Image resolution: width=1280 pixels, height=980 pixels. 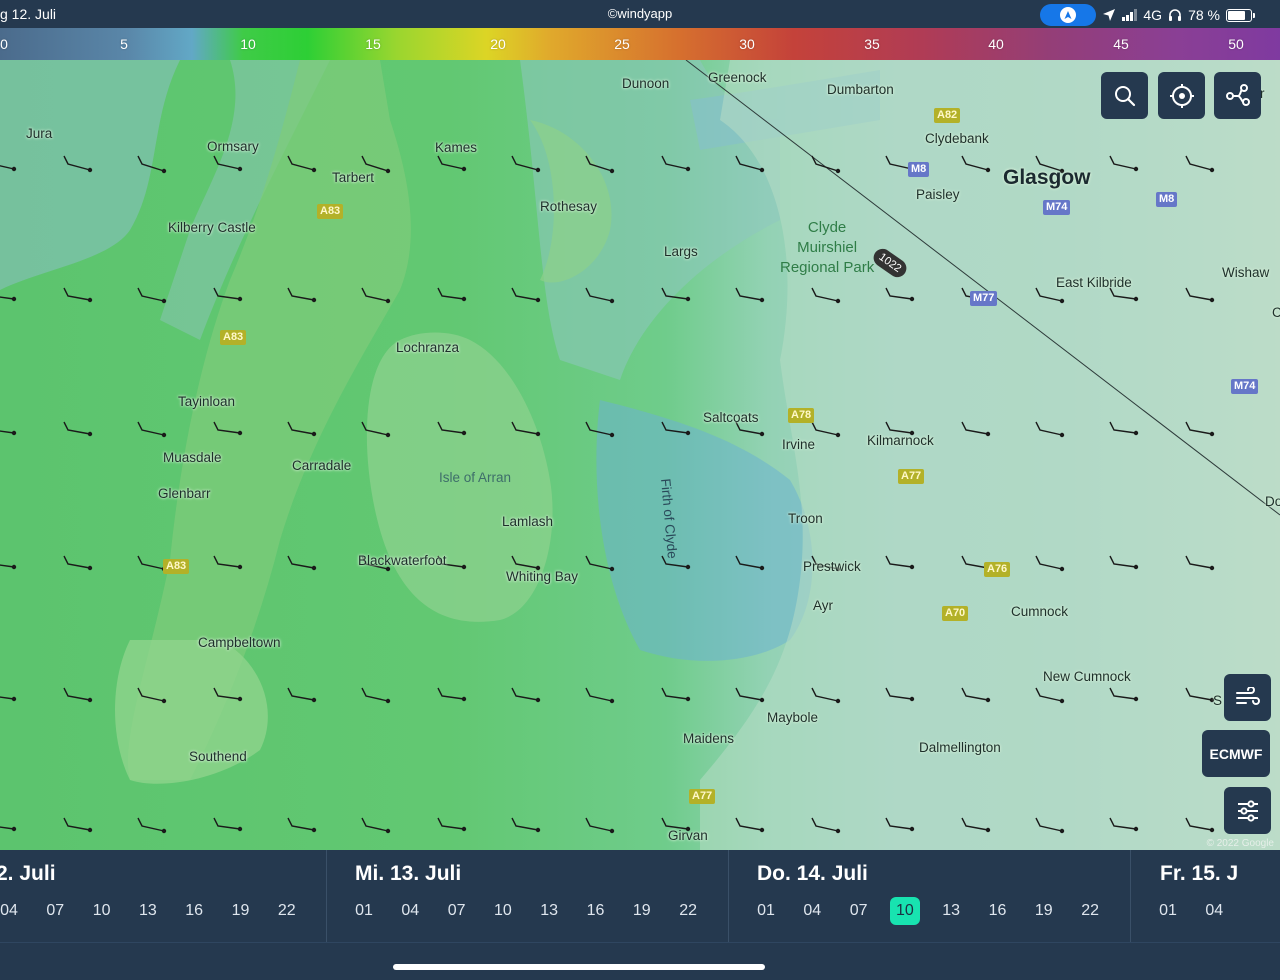 What do you see at coordinates (498, 44) in the screenshot?
I see `legend-tick: 20` at bounding box center [498, 44].